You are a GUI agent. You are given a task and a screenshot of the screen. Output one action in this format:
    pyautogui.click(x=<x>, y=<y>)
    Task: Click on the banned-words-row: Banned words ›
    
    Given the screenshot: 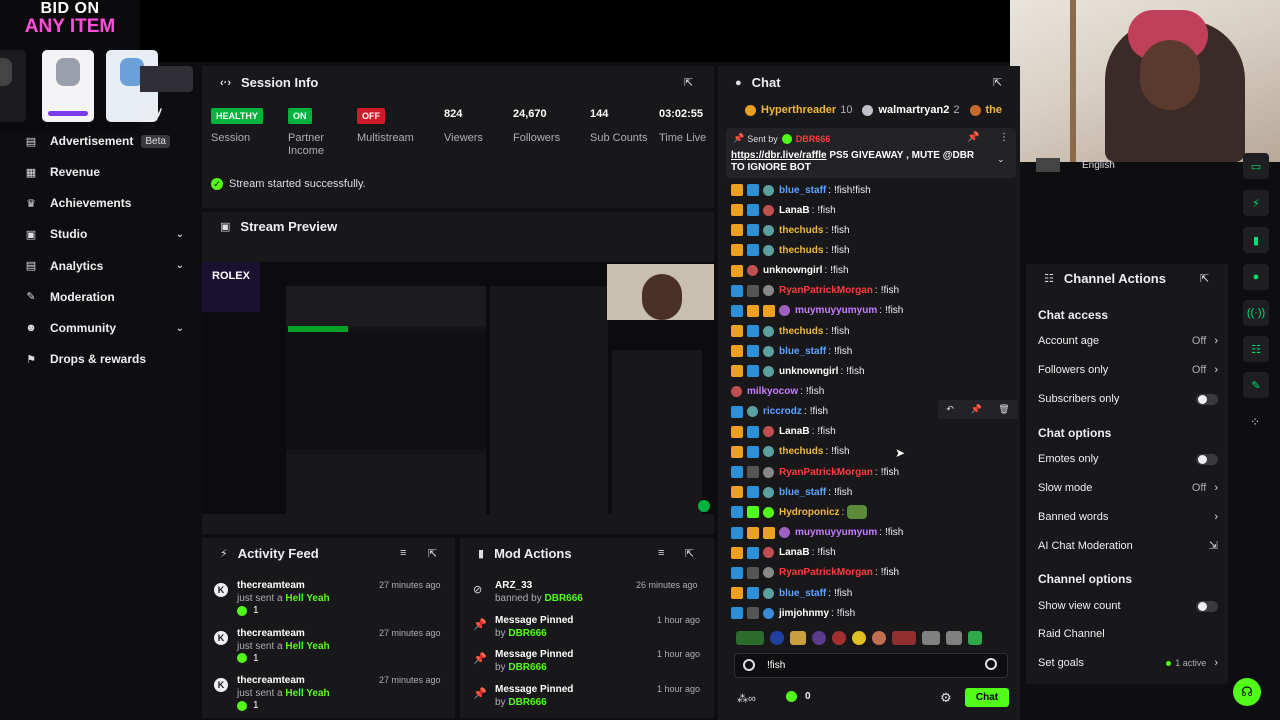 What is the action you would take?
    pyautogui.click(x=1128, y=517)
    